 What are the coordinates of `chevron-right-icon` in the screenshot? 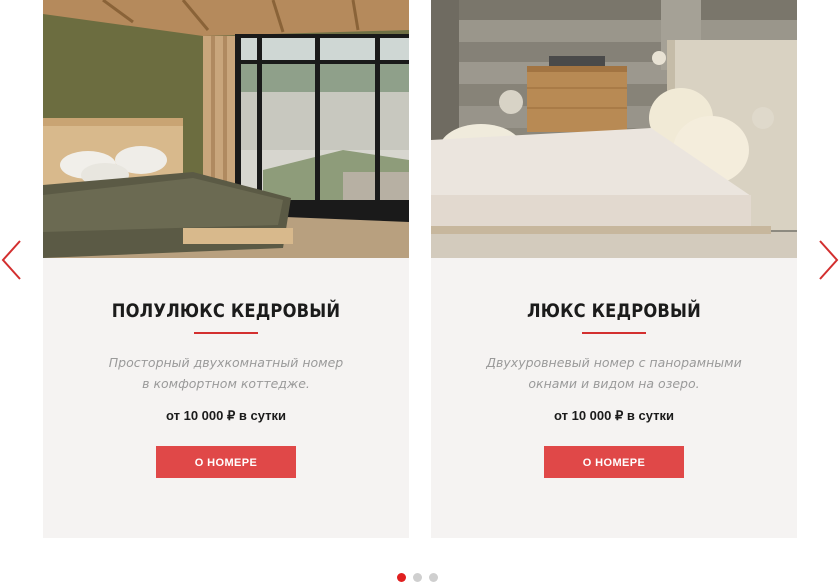 It's located at (829, 260).